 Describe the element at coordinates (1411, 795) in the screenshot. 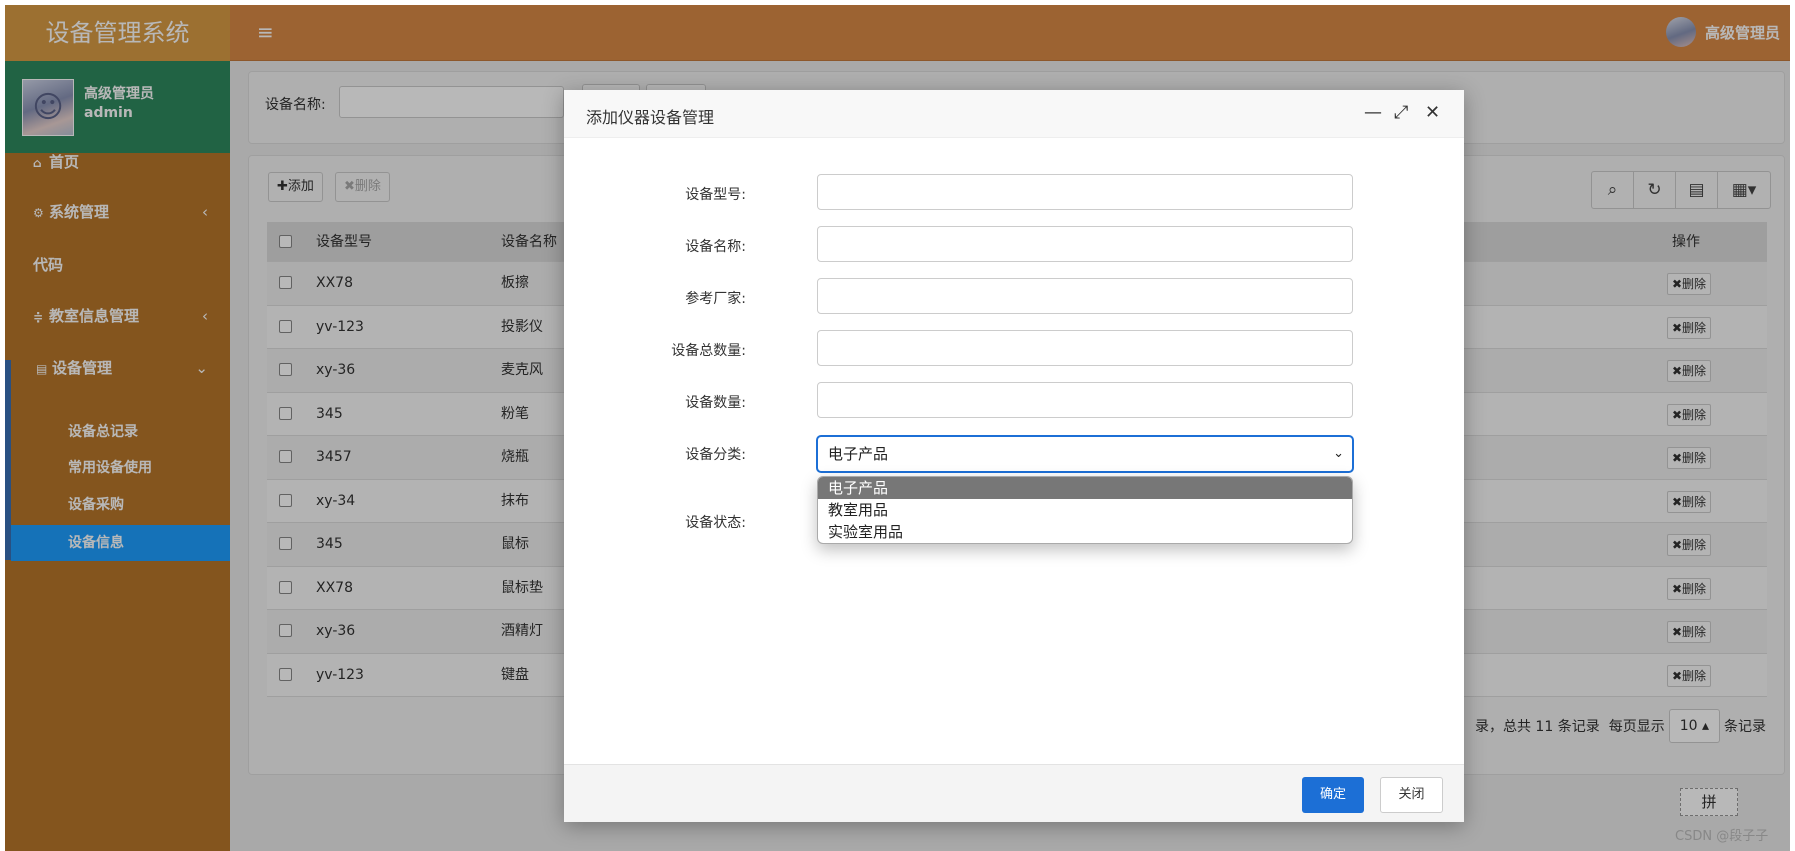

I see `close-button: 关闭` at that location.